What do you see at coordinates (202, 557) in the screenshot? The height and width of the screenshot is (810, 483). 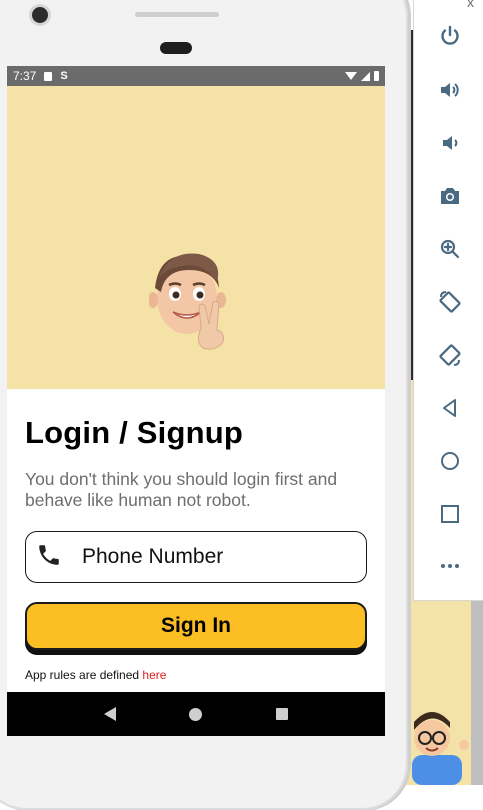 I see `phone-number-input` at bounding box center [202, 557].